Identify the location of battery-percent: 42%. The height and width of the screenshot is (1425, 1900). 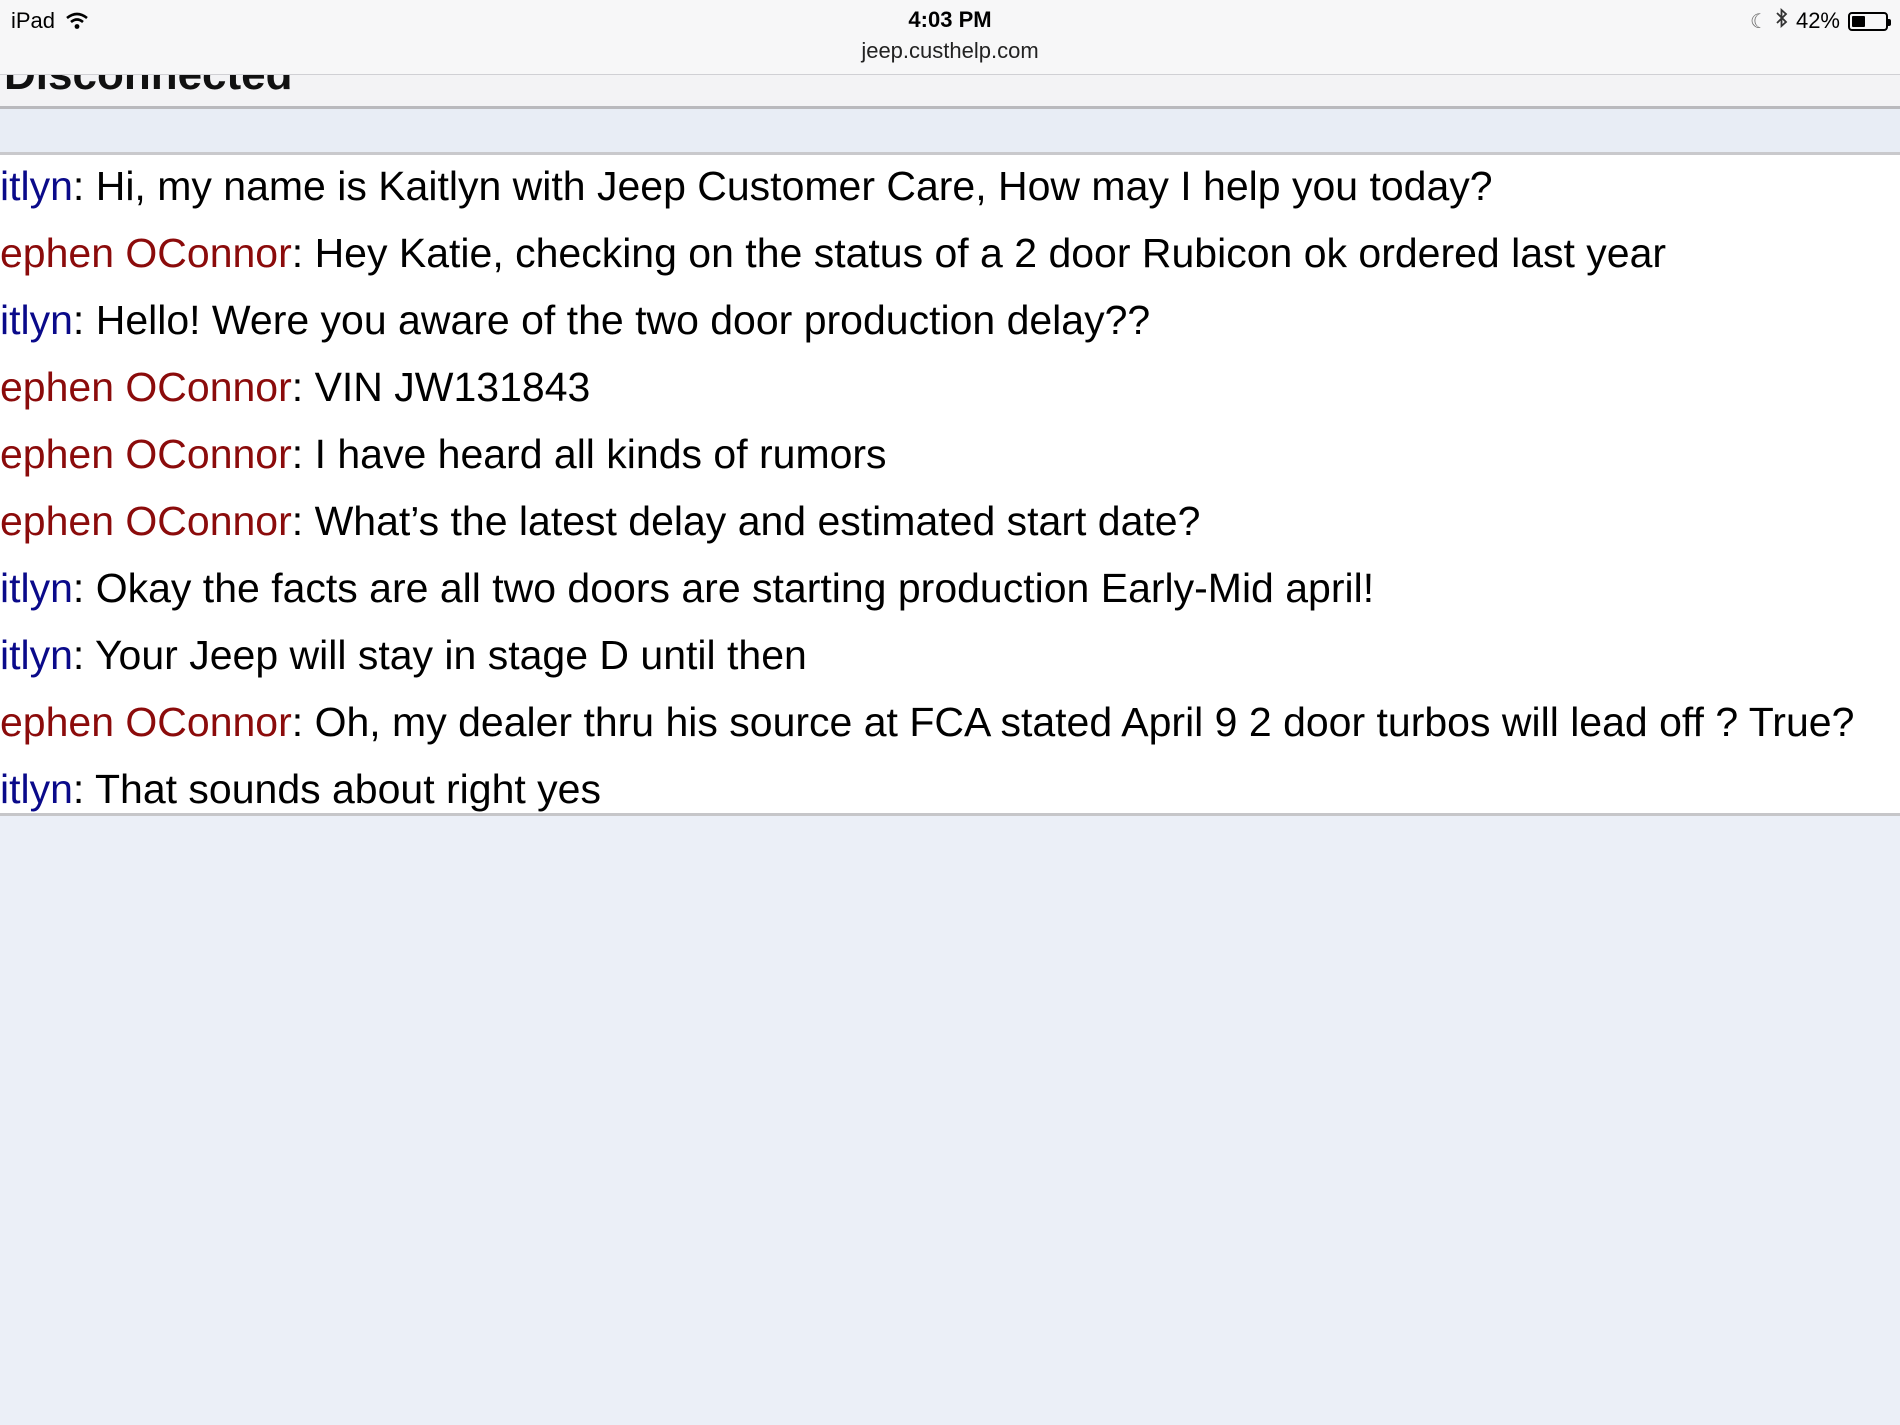
(1817, 20).